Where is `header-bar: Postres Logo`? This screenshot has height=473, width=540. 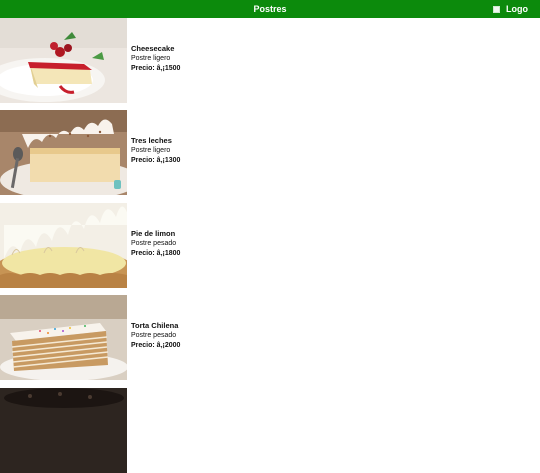 header-bar: Postres Logo is located at coordinates (270, 9).